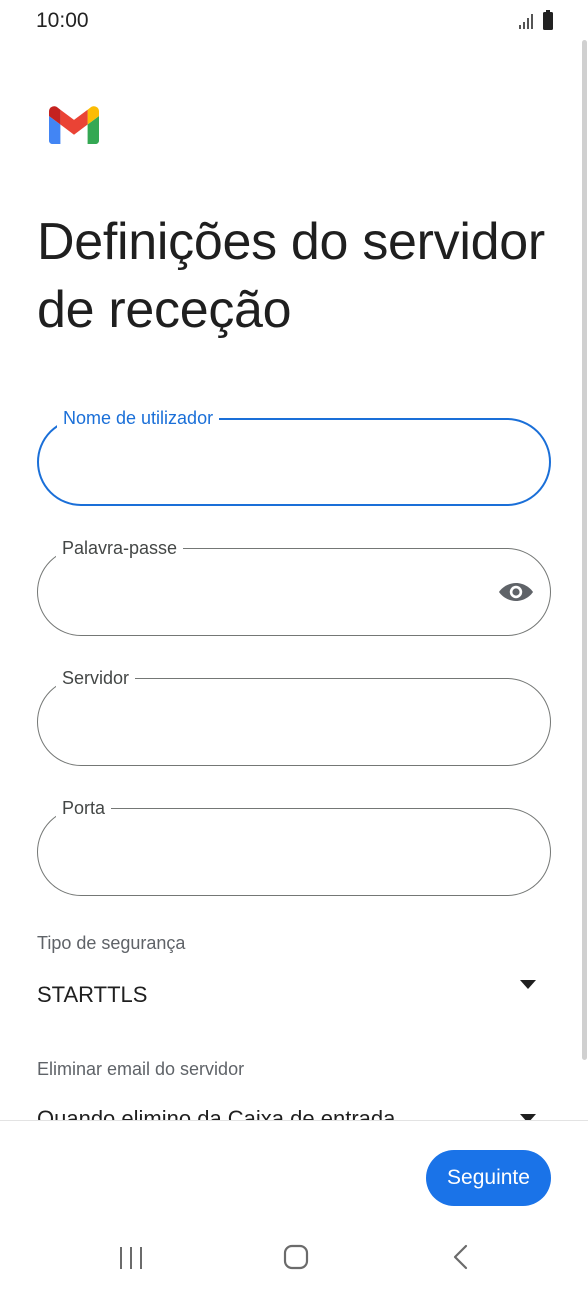 The image size is (588, 1306). I want to click on back-icon, so click(460, 1257).